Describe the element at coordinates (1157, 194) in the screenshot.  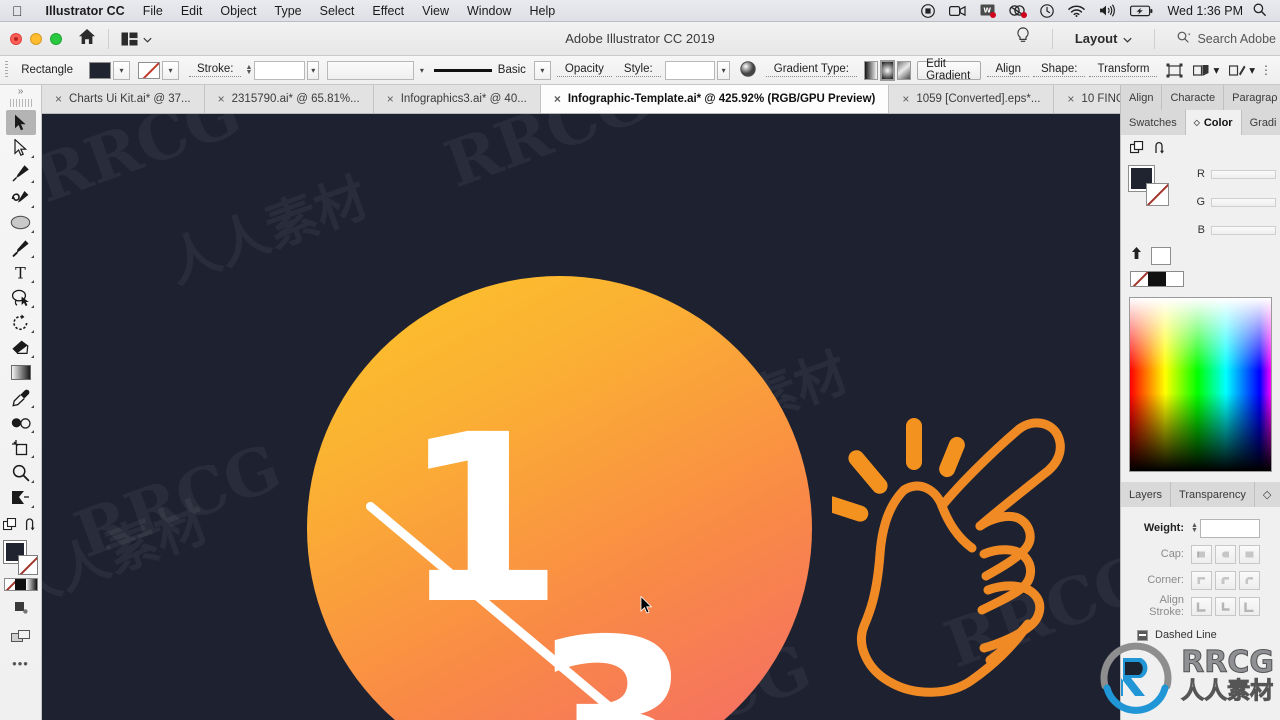
I see `panel-stroke-swatch-none` at that location.